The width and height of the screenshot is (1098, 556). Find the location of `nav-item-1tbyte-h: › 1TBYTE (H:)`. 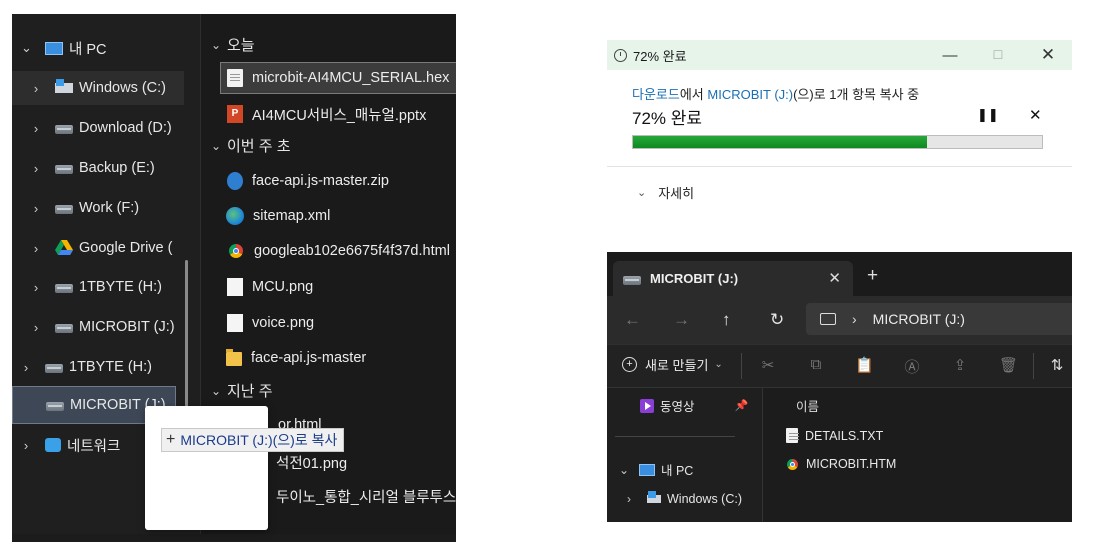

nav-item-1tbyte-h: › 1TBYTE (H:) is located at coordinates (87, 287).